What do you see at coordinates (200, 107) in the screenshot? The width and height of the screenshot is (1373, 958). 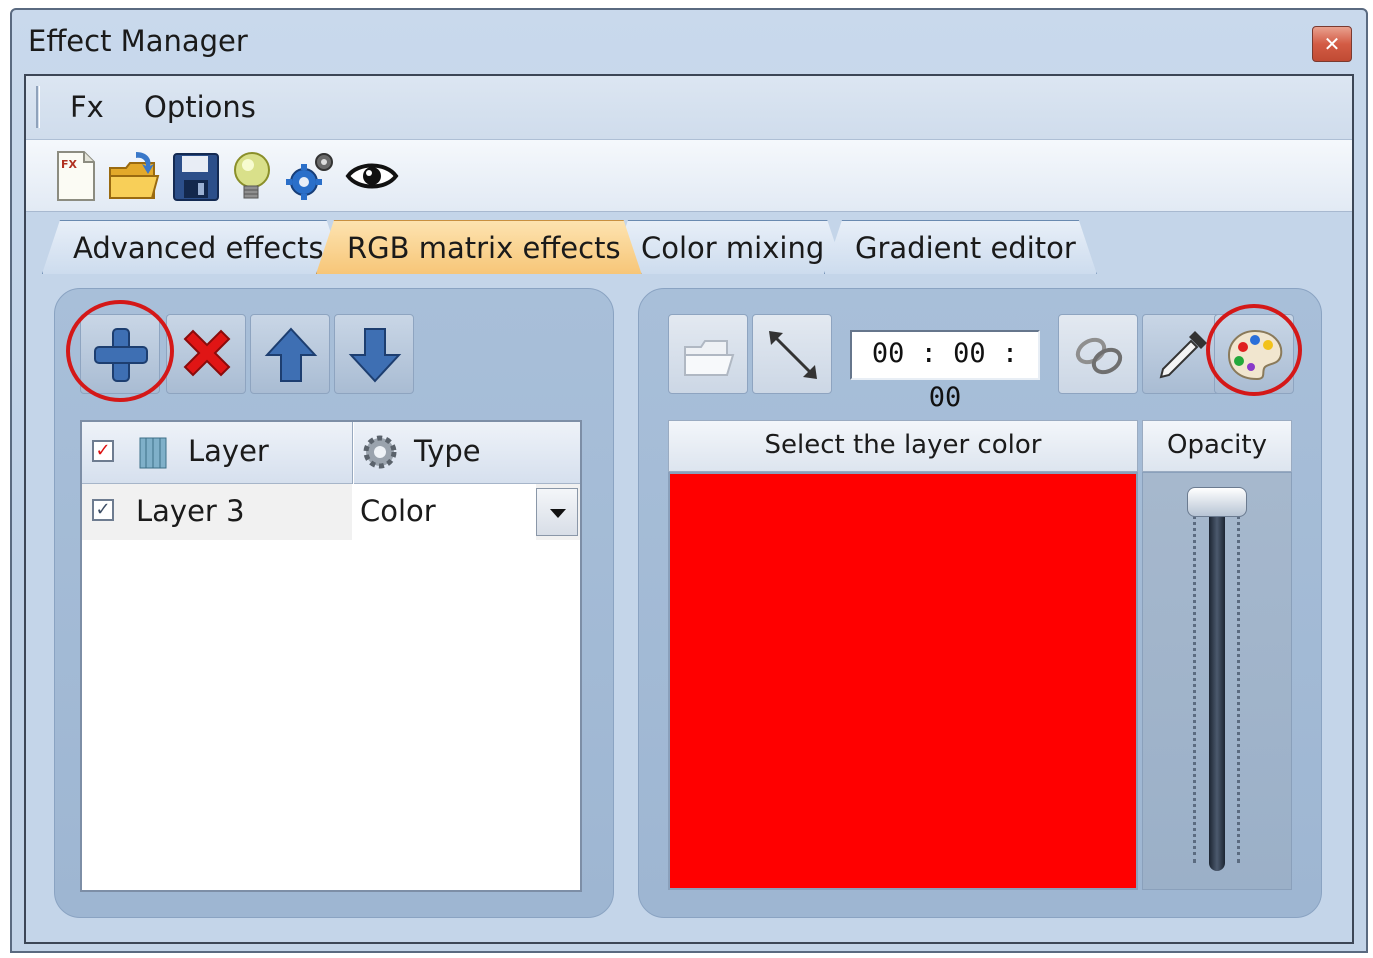 I see `menu-options: Options` at bounding box center [200, 107].